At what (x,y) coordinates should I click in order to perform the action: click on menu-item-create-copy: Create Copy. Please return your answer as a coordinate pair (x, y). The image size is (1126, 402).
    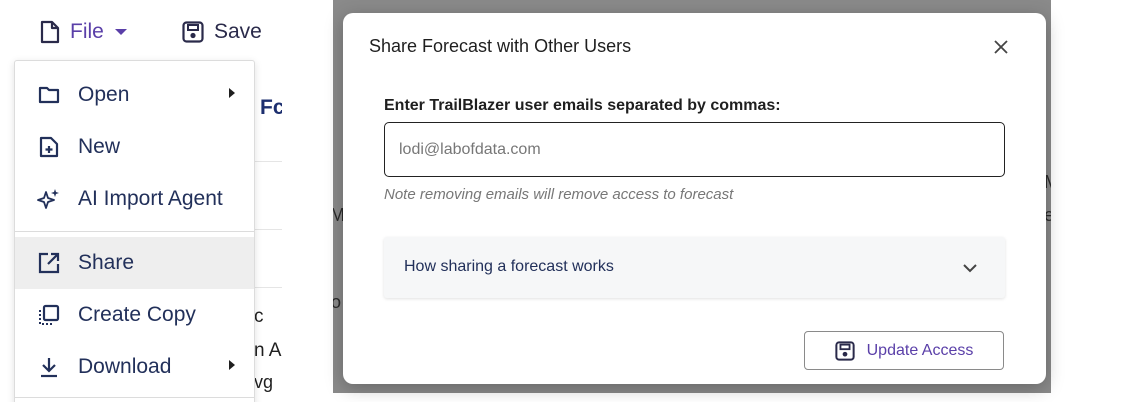
    Looking at the image, I should click on (134, 315).